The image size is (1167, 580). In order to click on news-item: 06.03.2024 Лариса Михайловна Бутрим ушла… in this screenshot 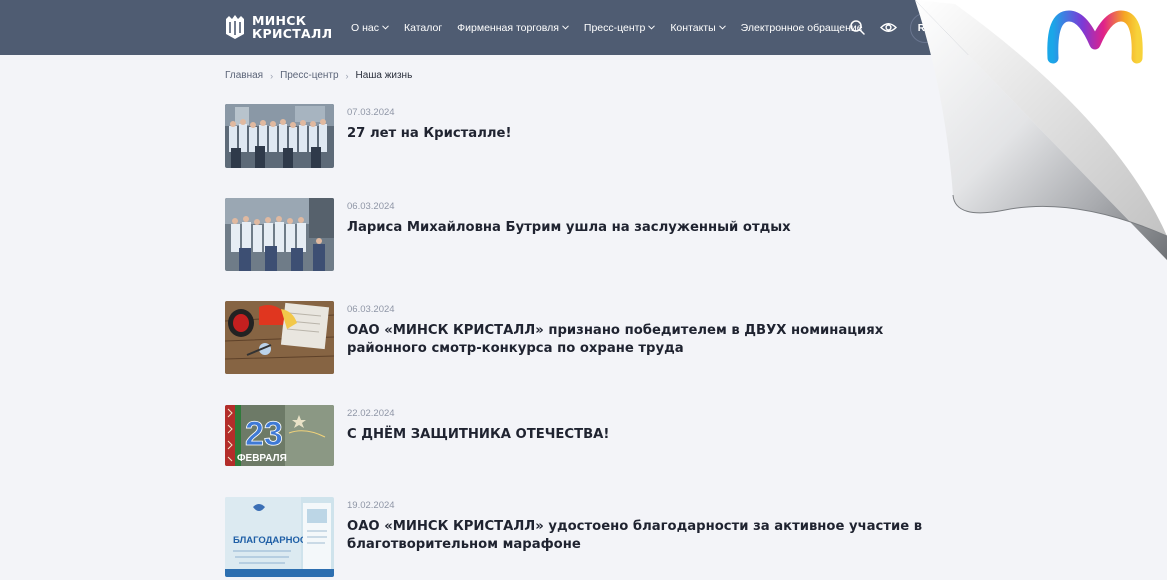, I will do `click(581, 234)`.